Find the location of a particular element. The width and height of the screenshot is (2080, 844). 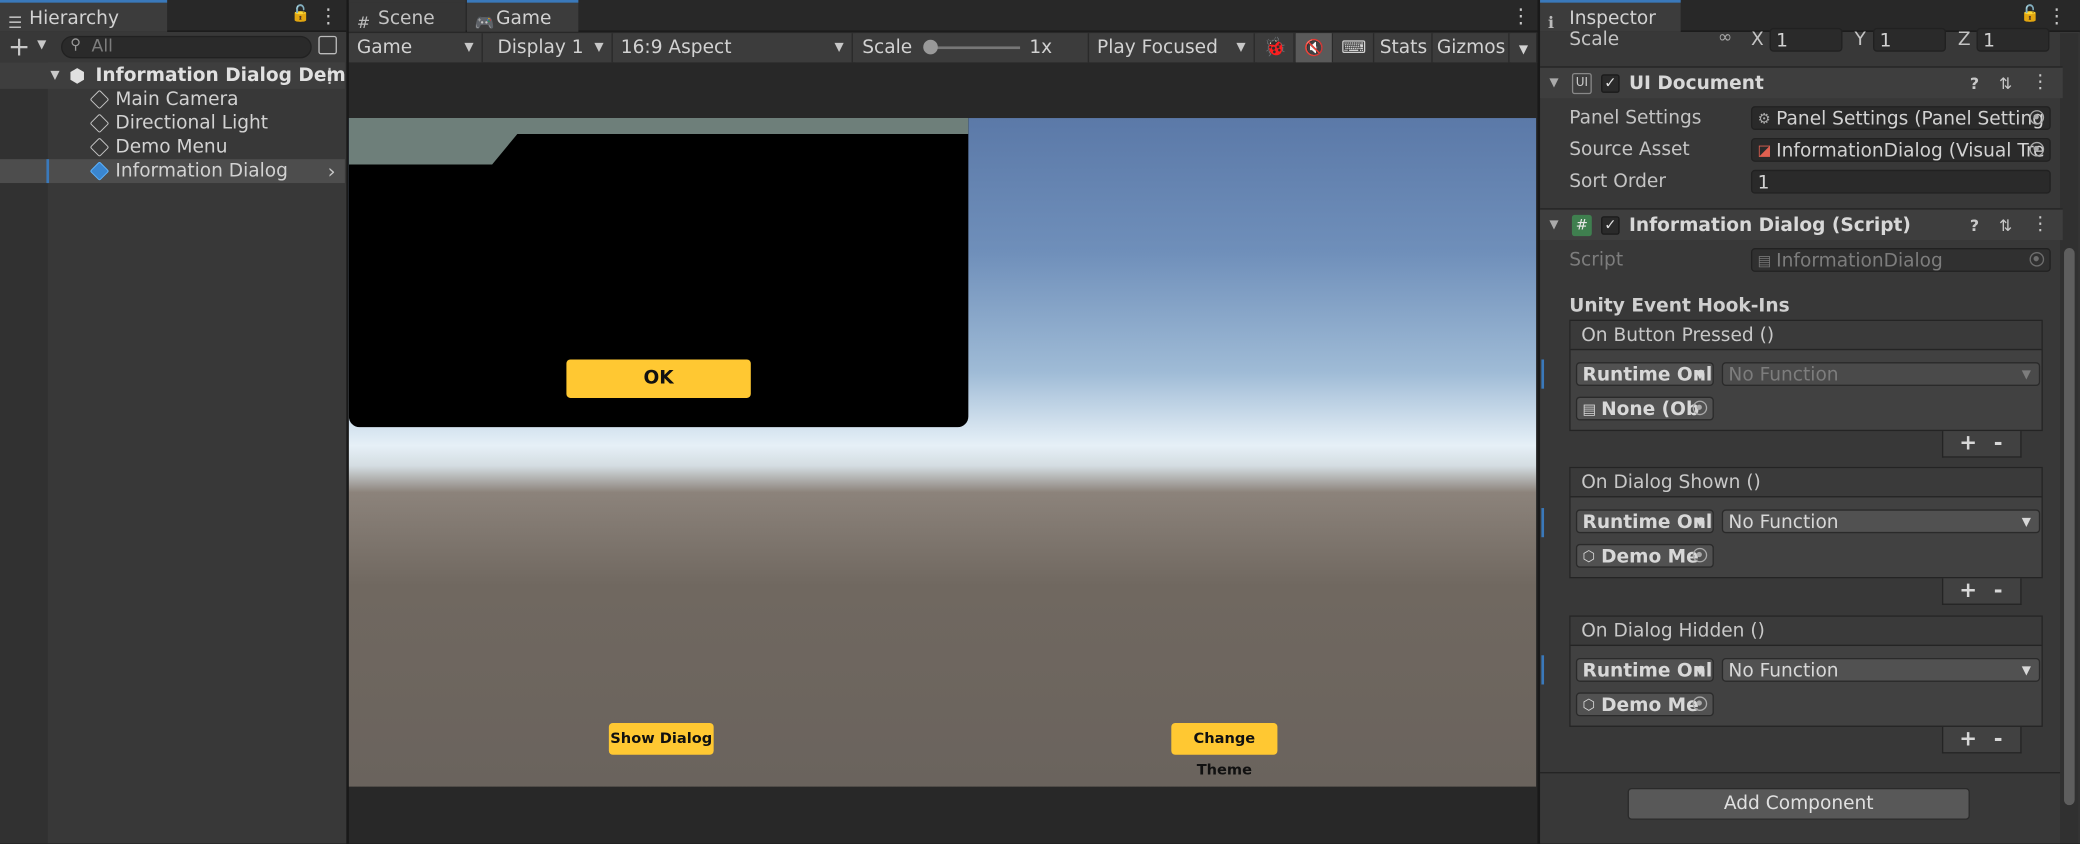

change-theme-button: Change Theme is located at coordinates (1224, 750).